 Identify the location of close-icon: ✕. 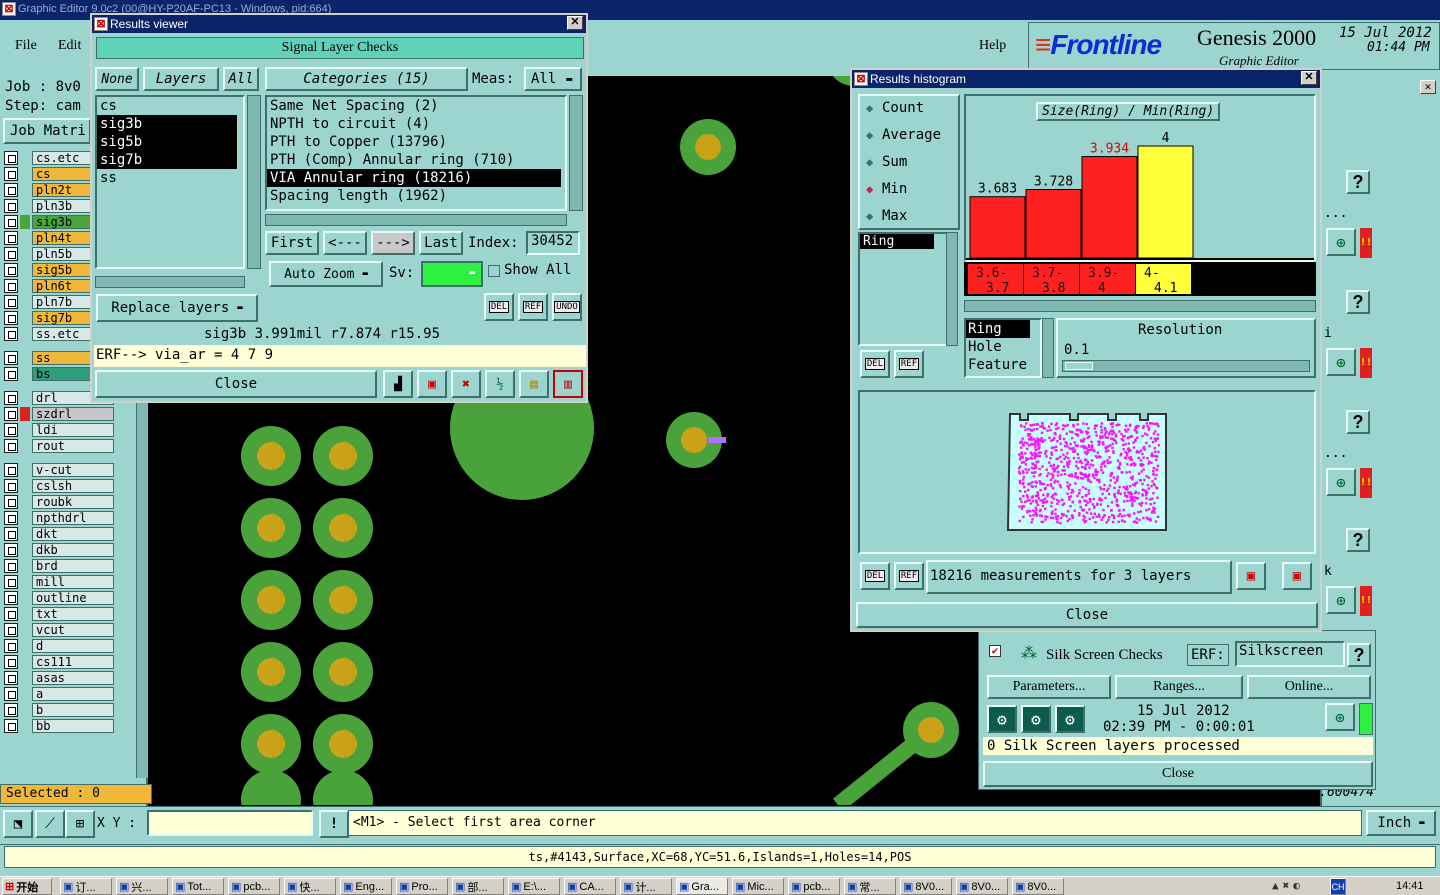
(1309, 78).